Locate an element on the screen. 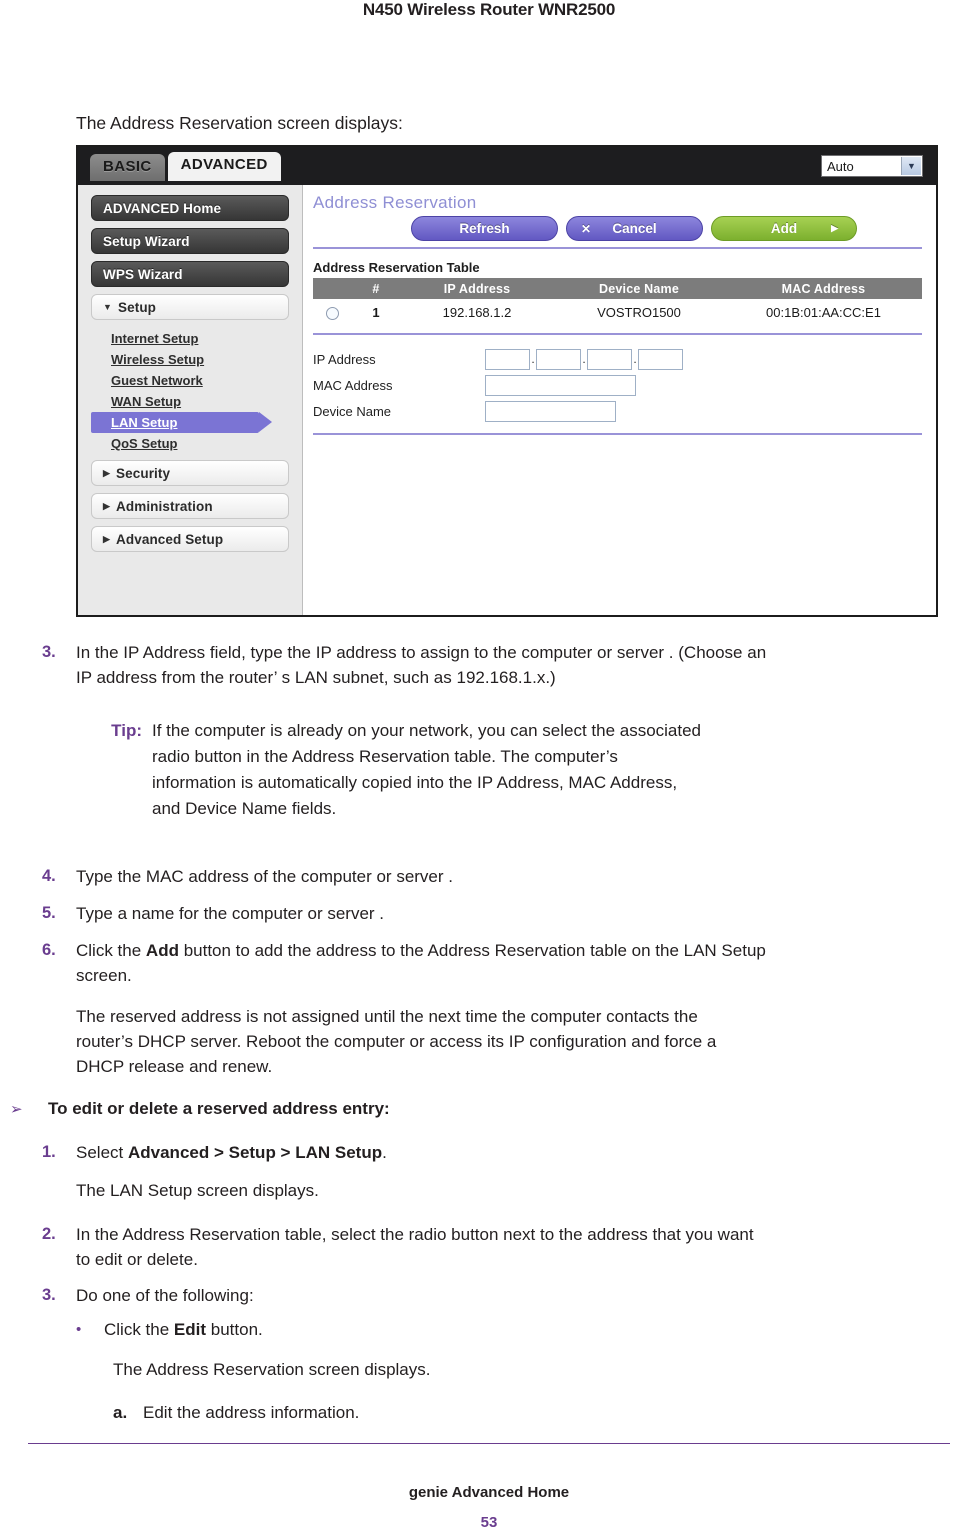  step-4-number: 4. is located at coordinates (49, 876).